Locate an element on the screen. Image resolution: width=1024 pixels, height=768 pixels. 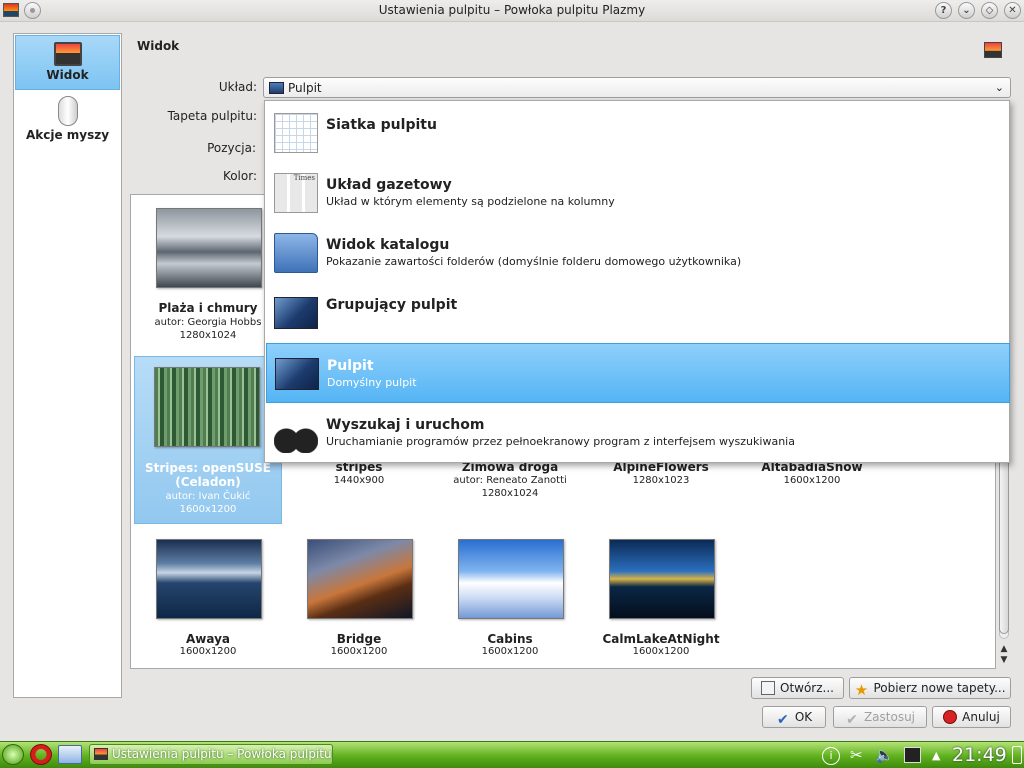
volume-icon: 🔈 is located at coordinates (884, 755).